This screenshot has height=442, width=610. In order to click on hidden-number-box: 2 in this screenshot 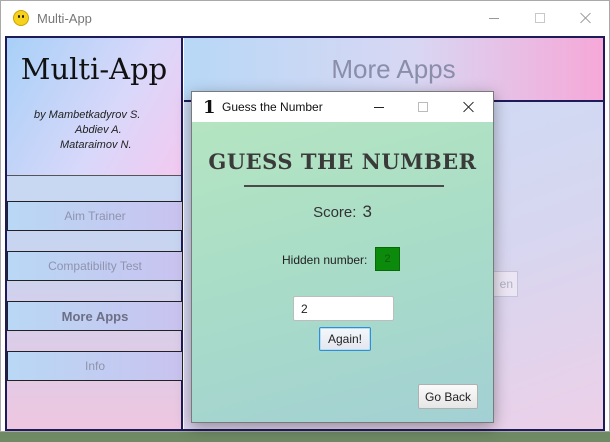, I will do `click(387, 259)`.